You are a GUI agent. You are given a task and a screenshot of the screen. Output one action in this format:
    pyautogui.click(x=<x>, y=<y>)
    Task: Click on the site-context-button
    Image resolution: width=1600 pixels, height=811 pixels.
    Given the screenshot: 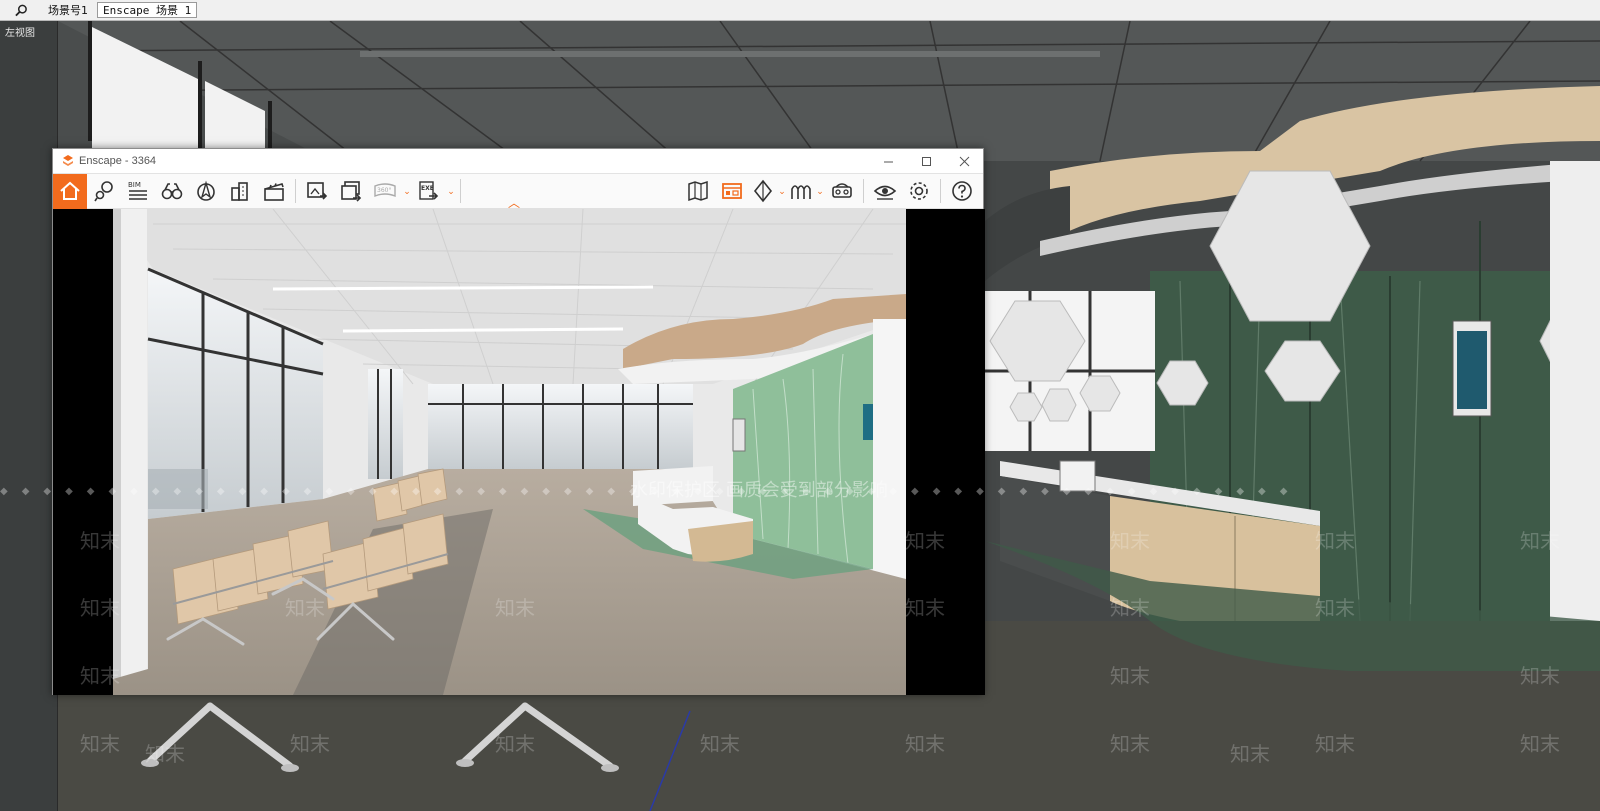 What is the action you would take?
    pyautogui.click(x=240, y=191)
    